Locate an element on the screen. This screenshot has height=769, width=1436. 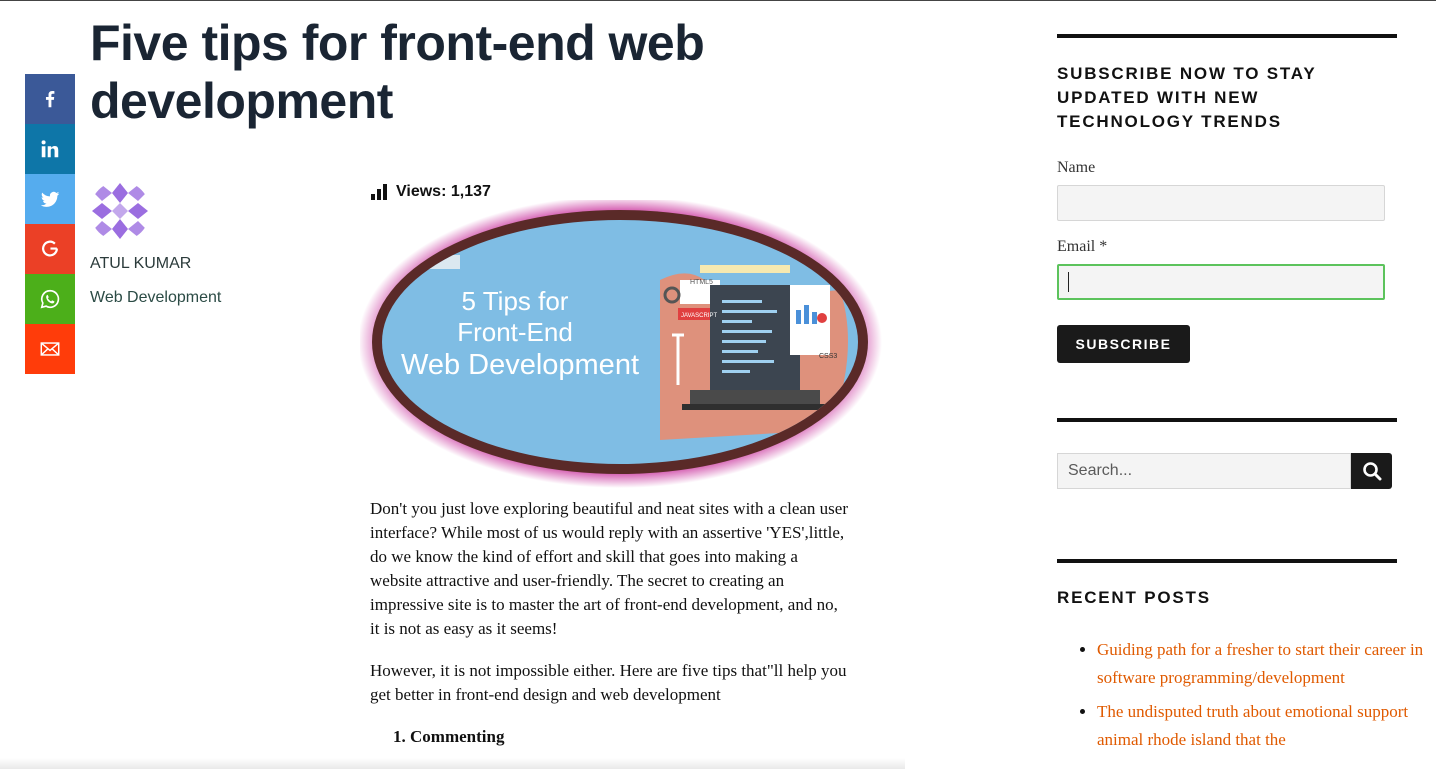
email-icon is located at coordinates (50, 349).